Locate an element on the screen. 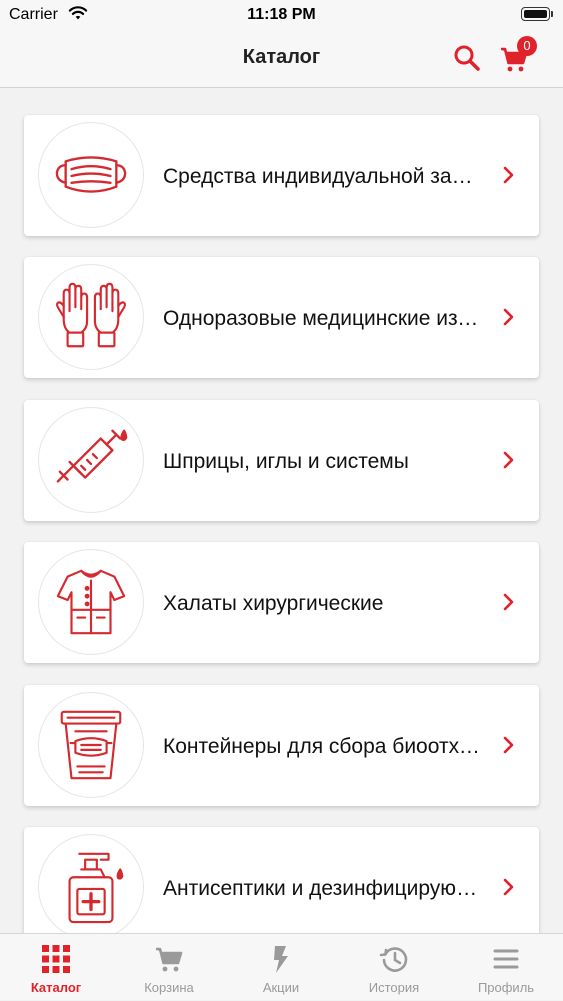 The image size is (563, 1001). category-label: Шприцы, иглы и системы is located at coordinates (286, 461).